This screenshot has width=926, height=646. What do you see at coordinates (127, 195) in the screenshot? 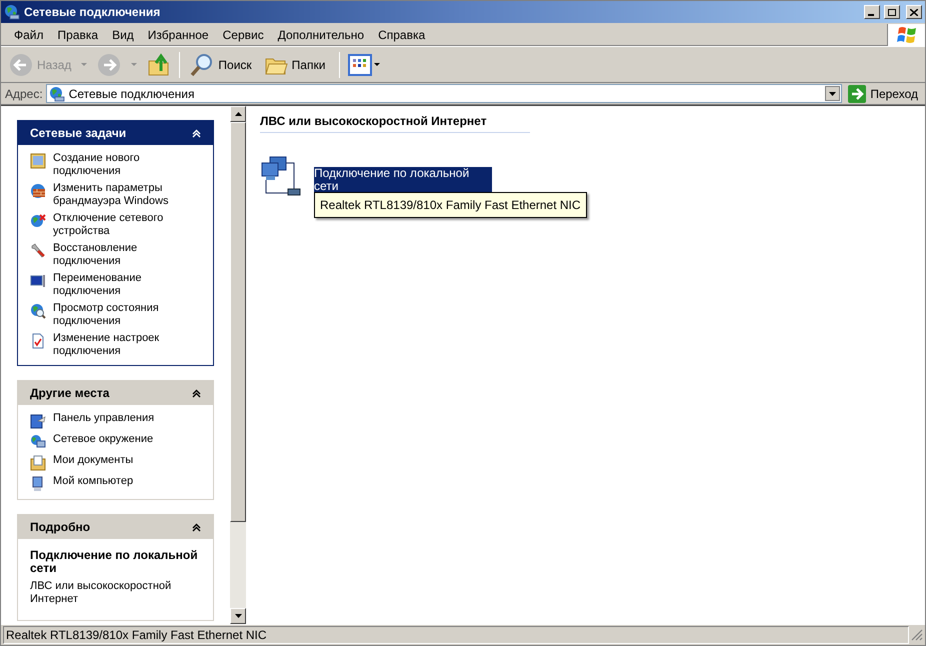
I see `task-link: Изменить параметры брандмауэра Windows` at bounding box center [127, 195].